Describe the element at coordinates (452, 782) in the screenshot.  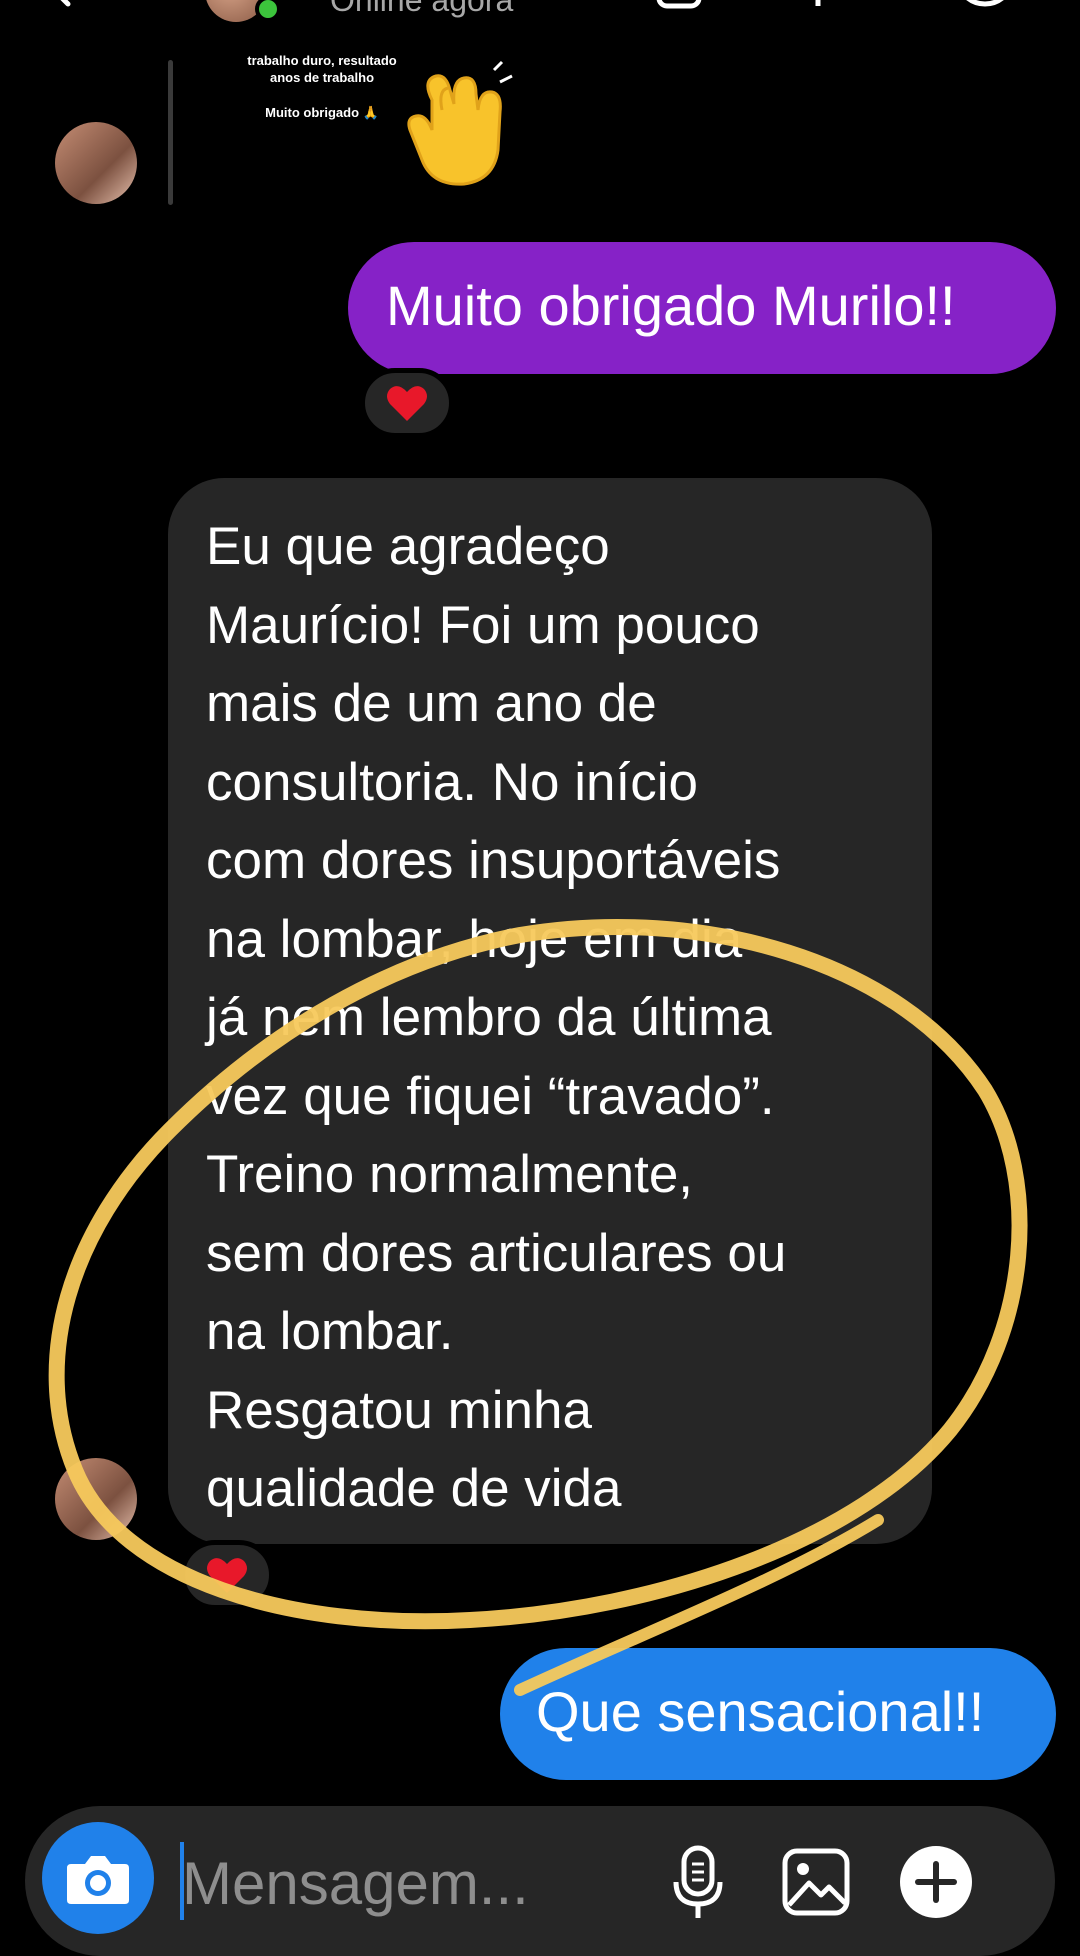
I see `message-line: consultoria. No início` at that location.